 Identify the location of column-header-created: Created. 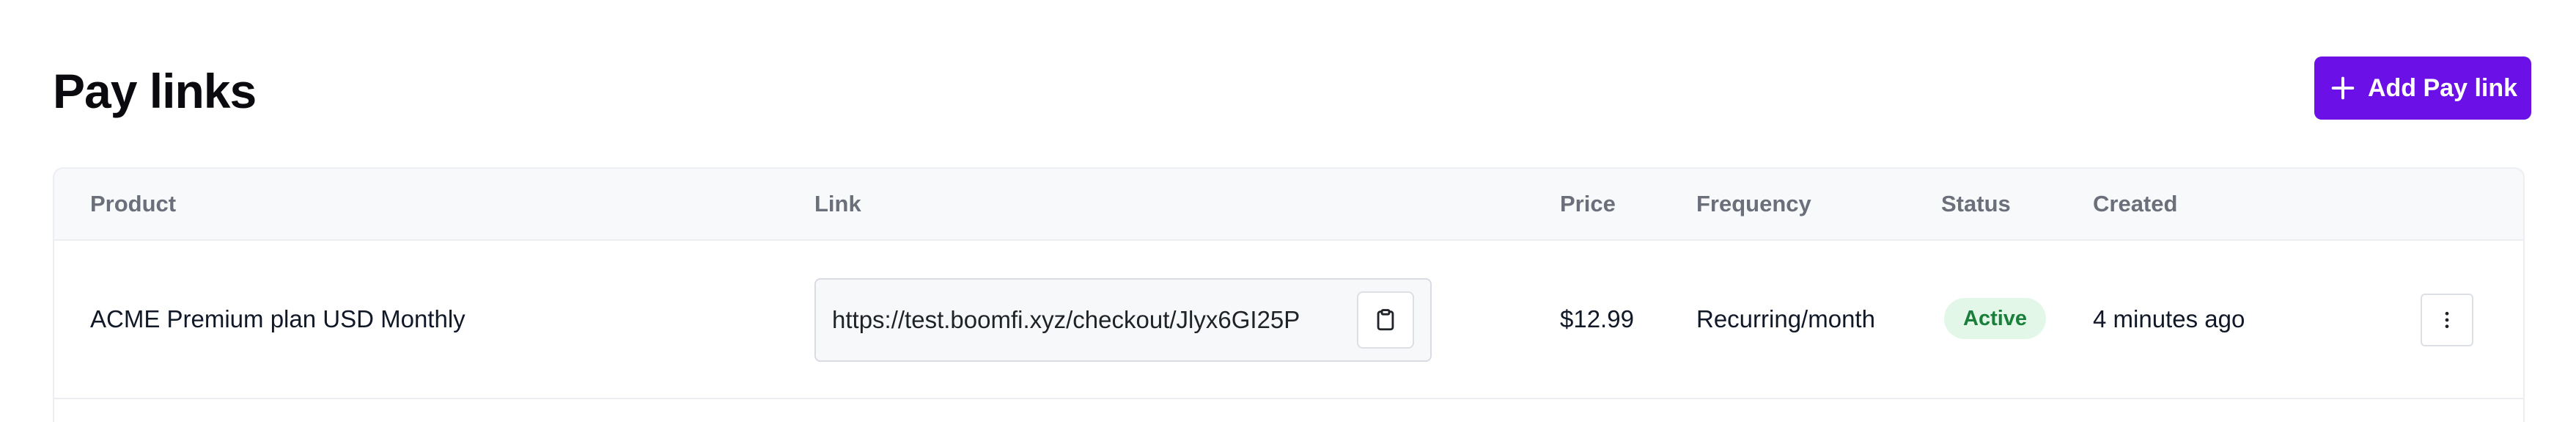
(2135, 204).